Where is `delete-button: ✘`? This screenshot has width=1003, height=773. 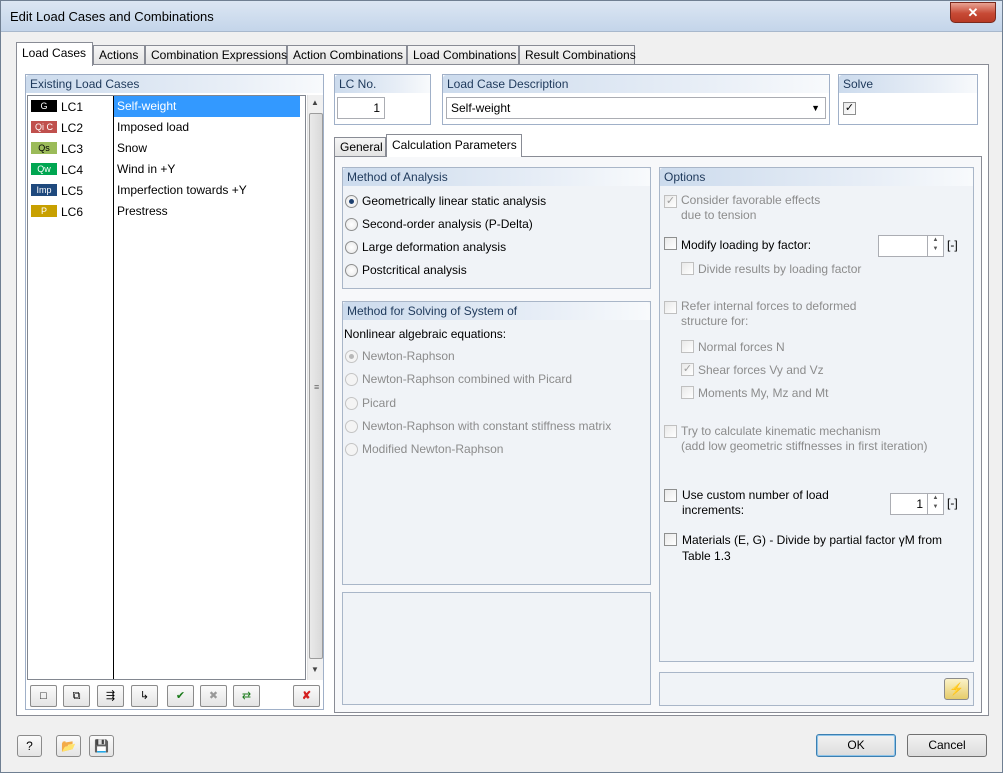 delete-button: ✘ is located at coordinates (306, 696).